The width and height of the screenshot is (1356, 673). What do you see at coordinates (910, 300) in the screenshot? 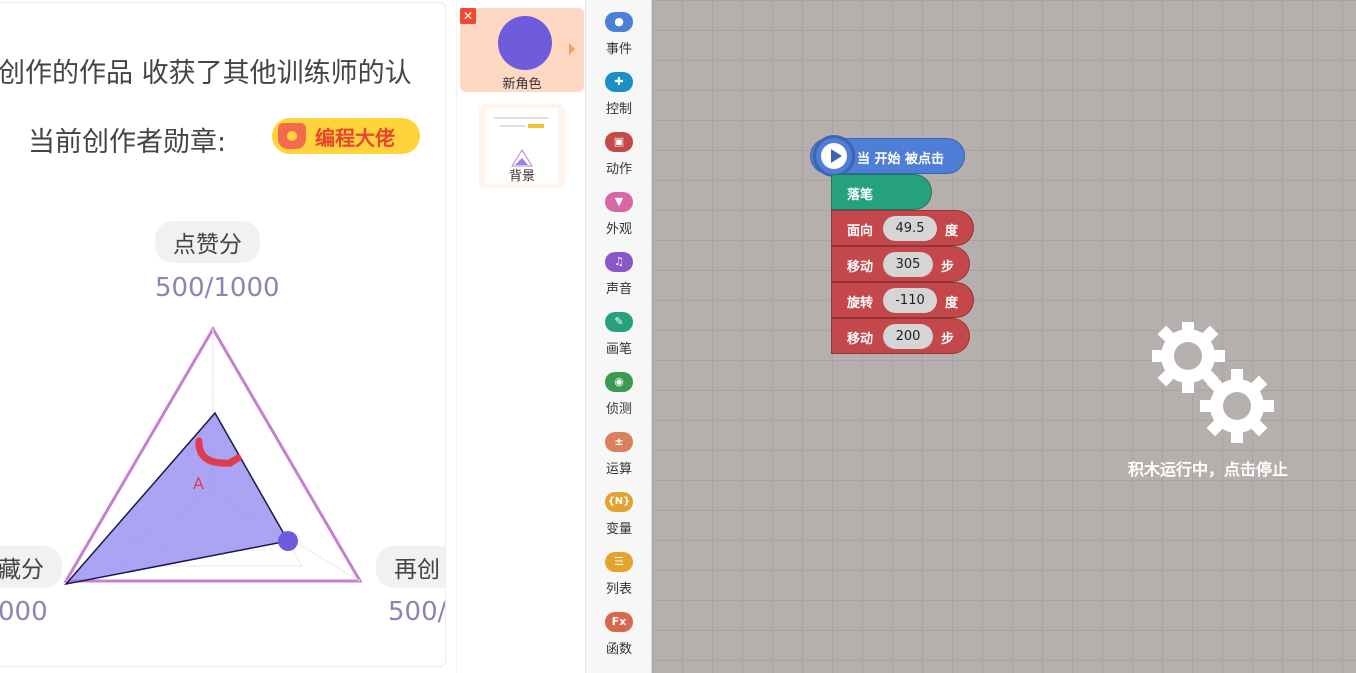
I see `degrees-input: -110` at bounding box center [910, 300].